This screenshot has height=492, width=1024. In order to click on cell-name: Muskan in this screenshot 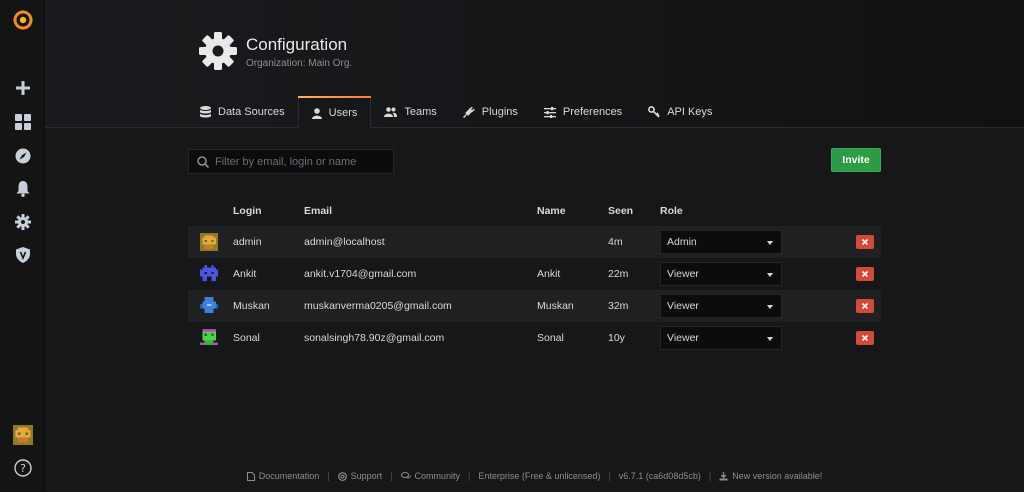, I will do `click(555, 306)`.